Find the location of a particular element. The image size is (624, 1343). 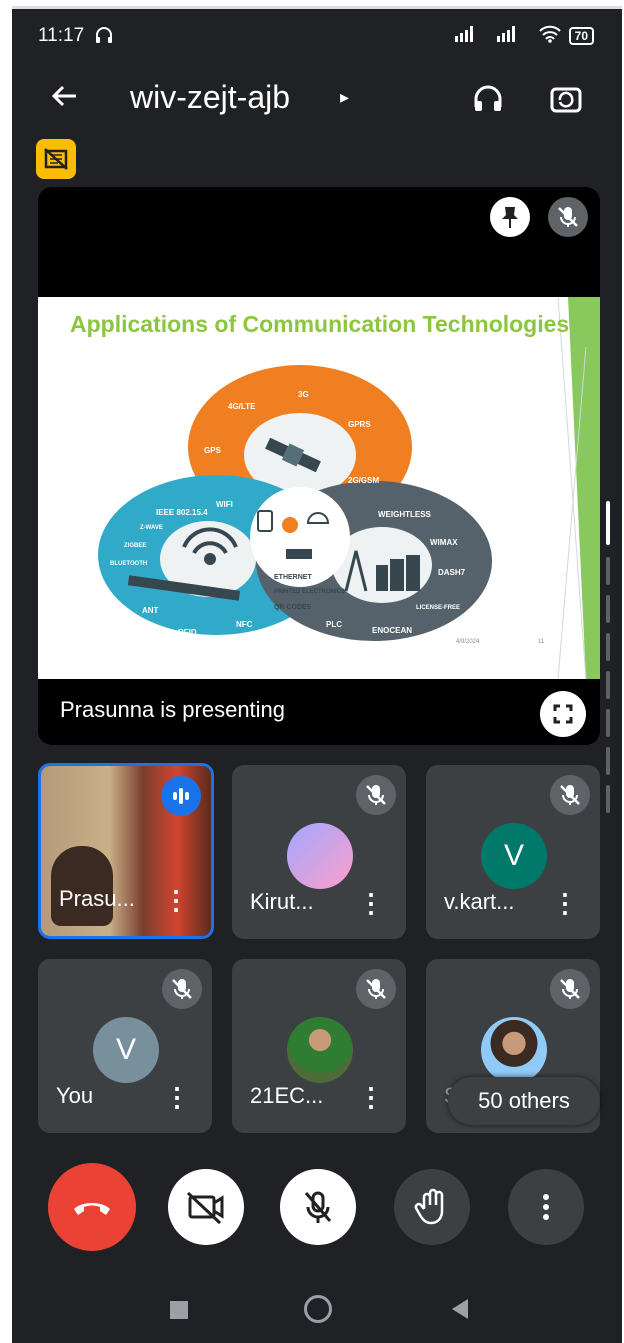

diagram-label: 3G is located at coordinates (303, 394).